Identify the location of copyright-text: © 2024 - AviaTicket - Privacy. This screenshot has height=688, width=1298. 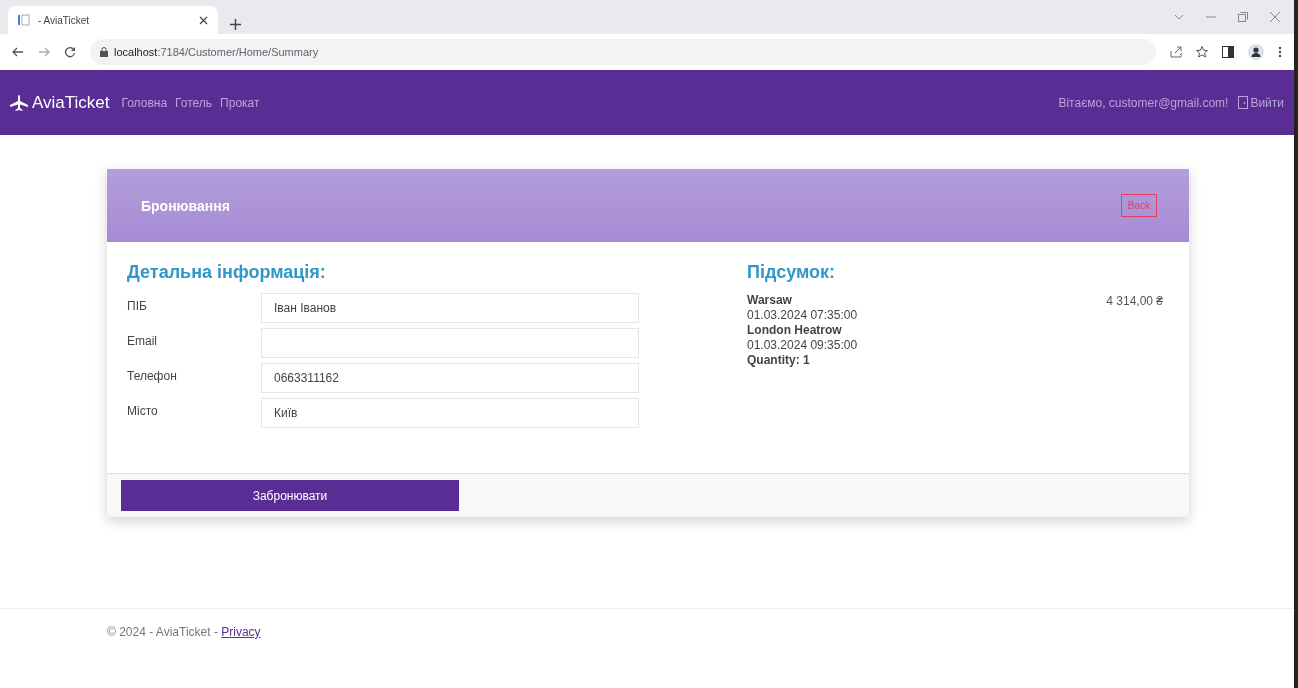
(184, 632).